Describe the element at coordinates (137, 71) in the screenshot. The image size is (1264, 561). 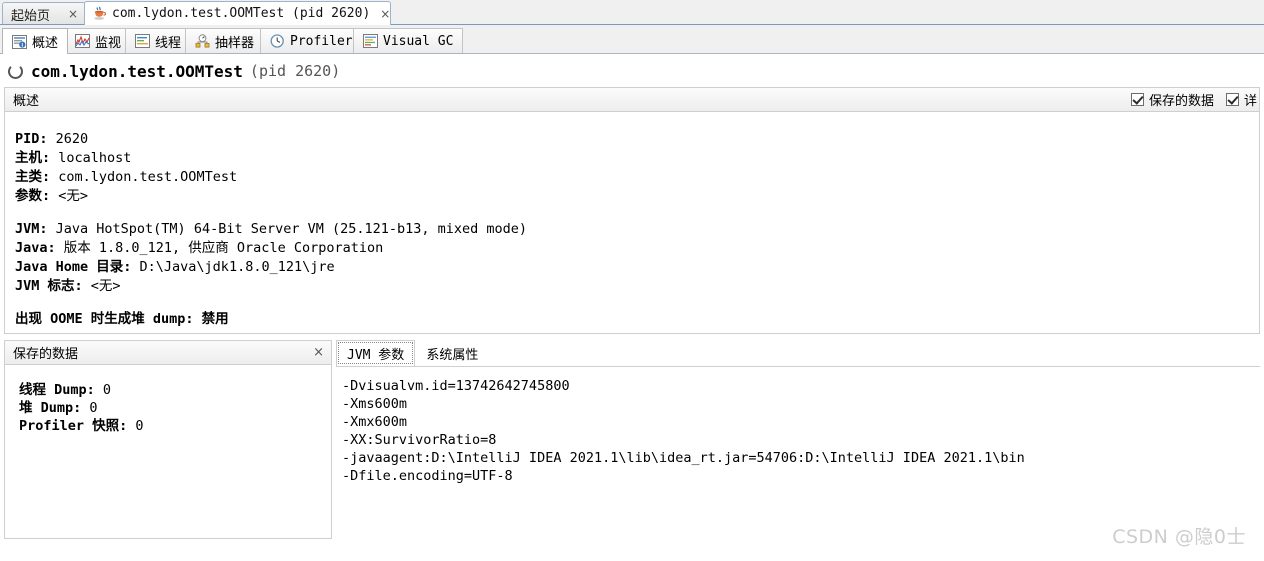
I see `page-title: com.lydon.test.OOMTest` at that location.